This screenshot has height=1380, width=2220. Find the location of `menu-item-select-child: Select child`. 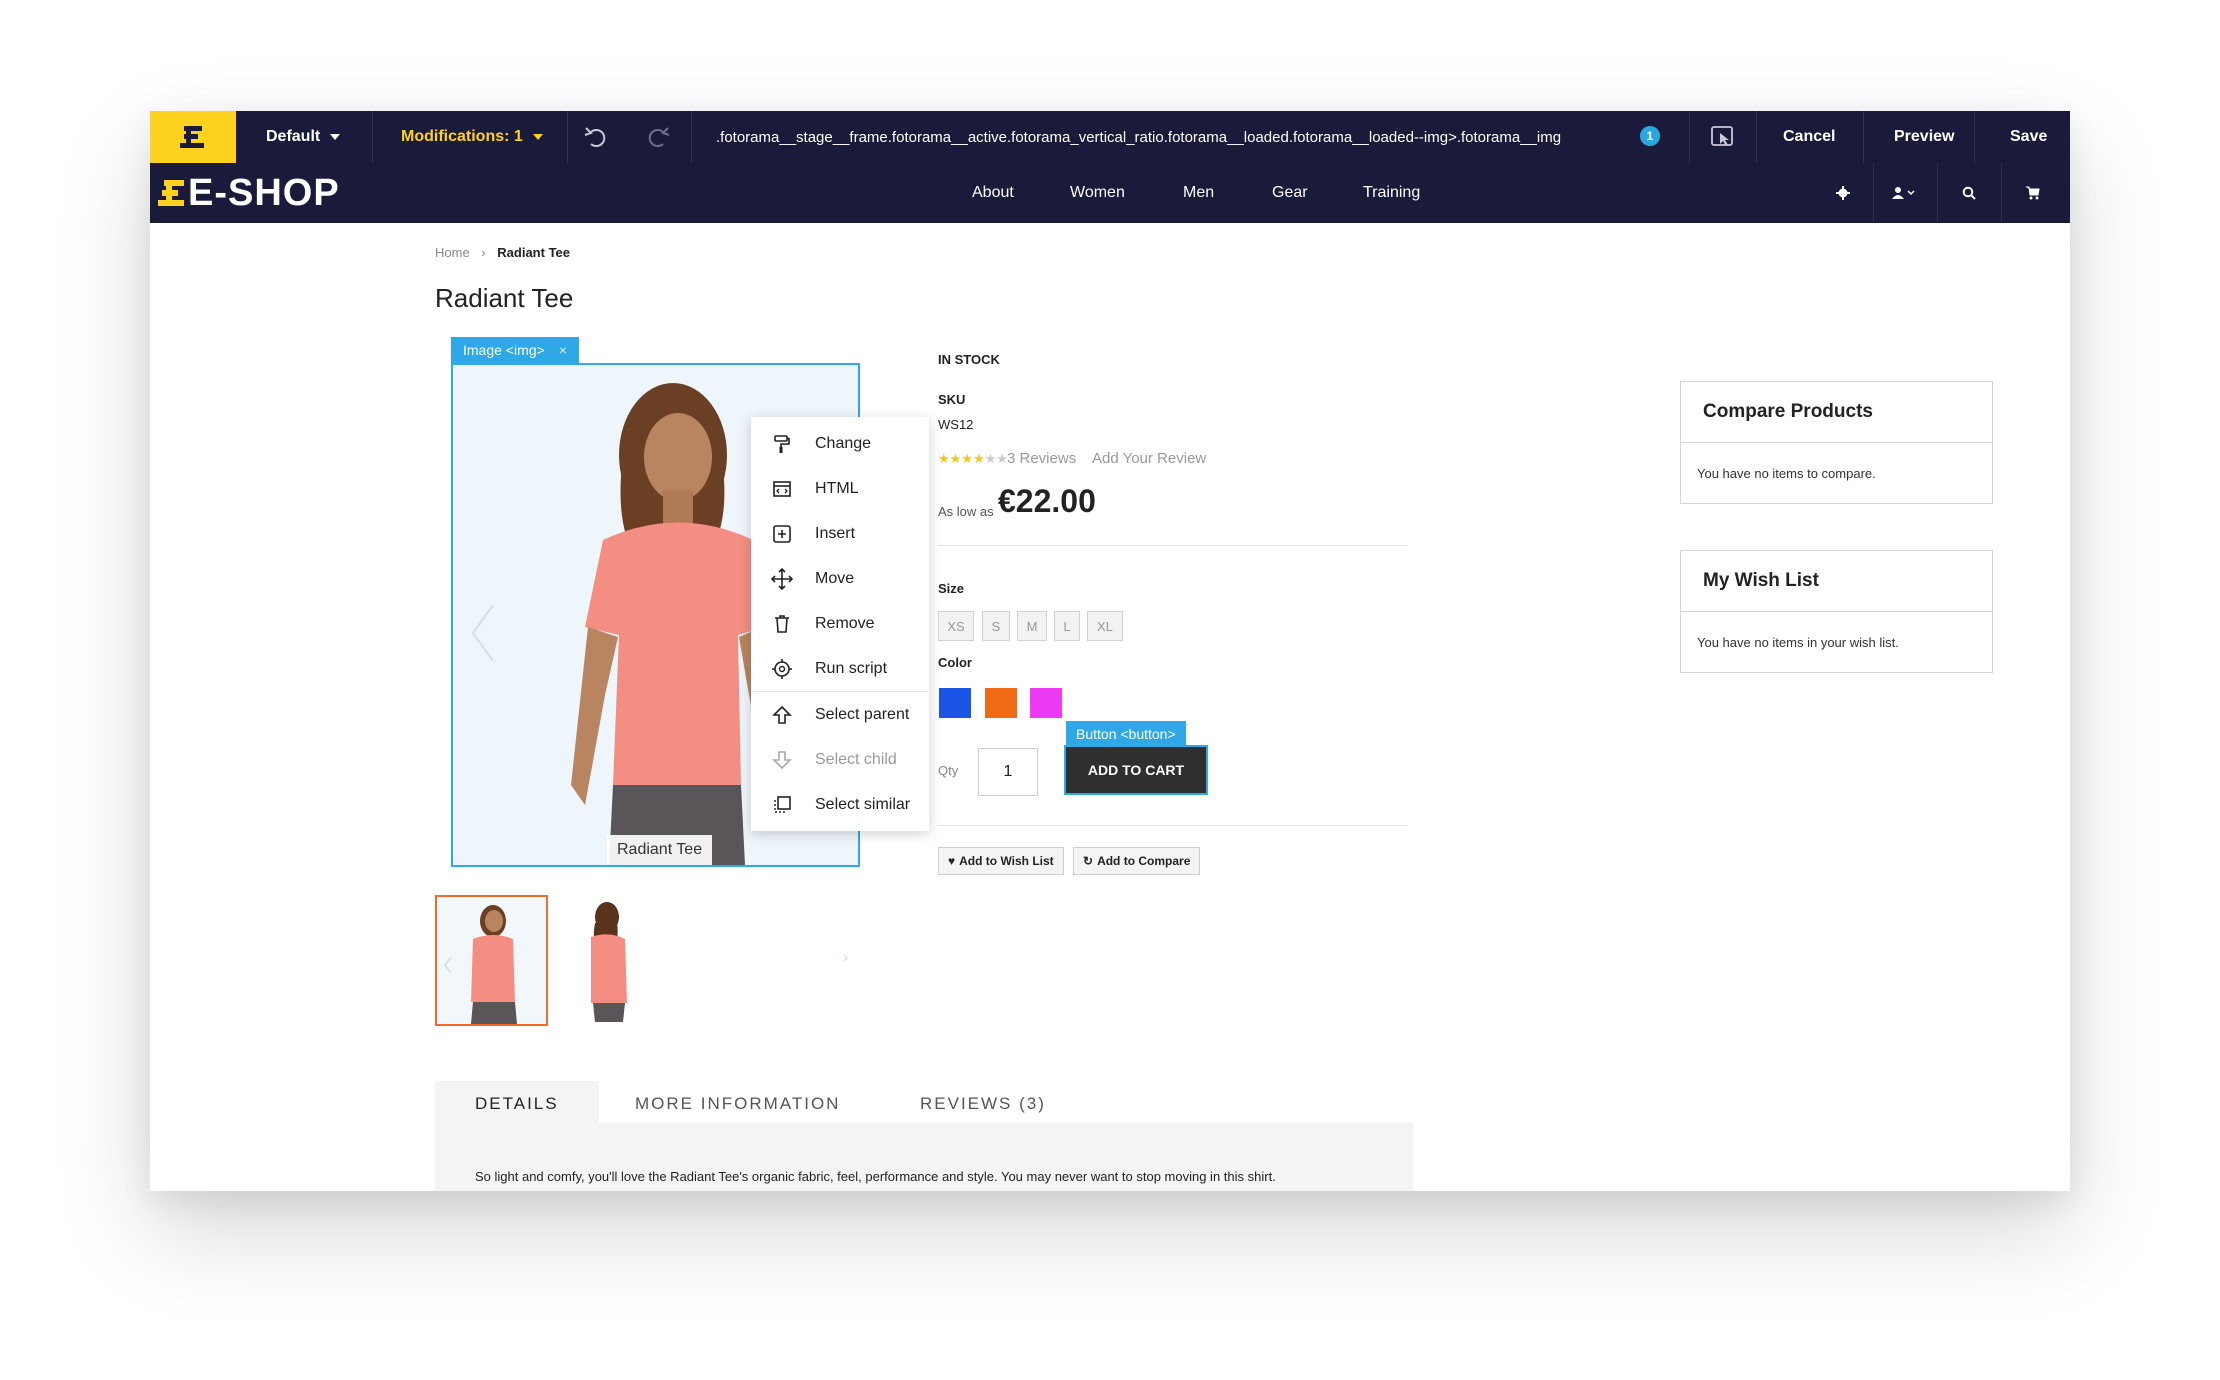

menu-item-select-child: Select child is located at coordinates (840, 759).